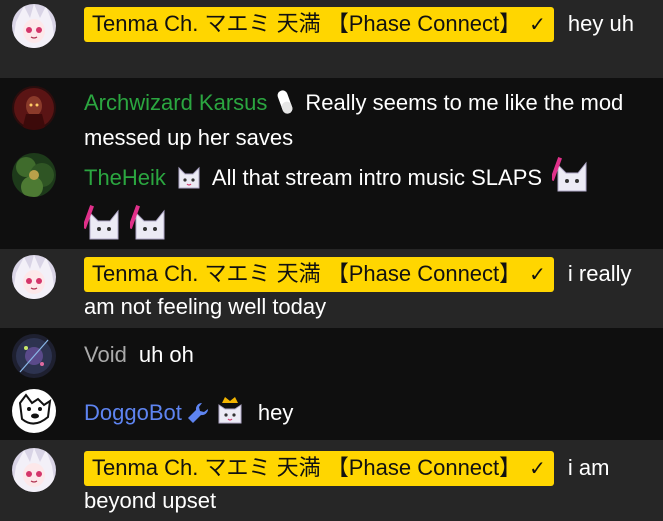 This screenshot has width=663, height=521. Describe the element at coordinates (275, 412) in the screenshot. I see `message-text: hey` at that location.